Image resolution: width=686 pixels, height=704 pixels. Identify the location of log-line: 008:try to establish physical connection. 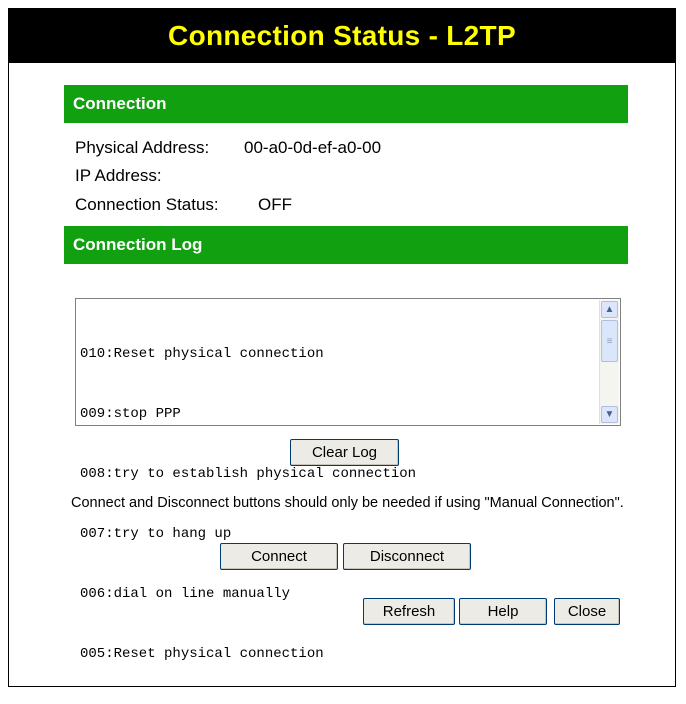
(248, 474).